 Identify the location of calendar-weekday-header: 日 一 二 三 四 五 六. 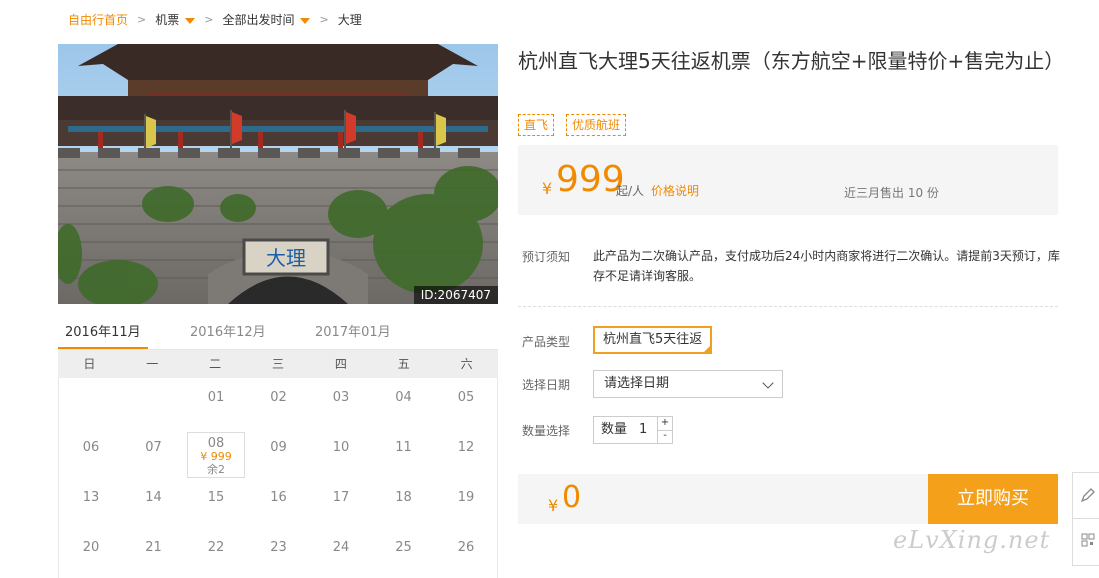
(278, 364).